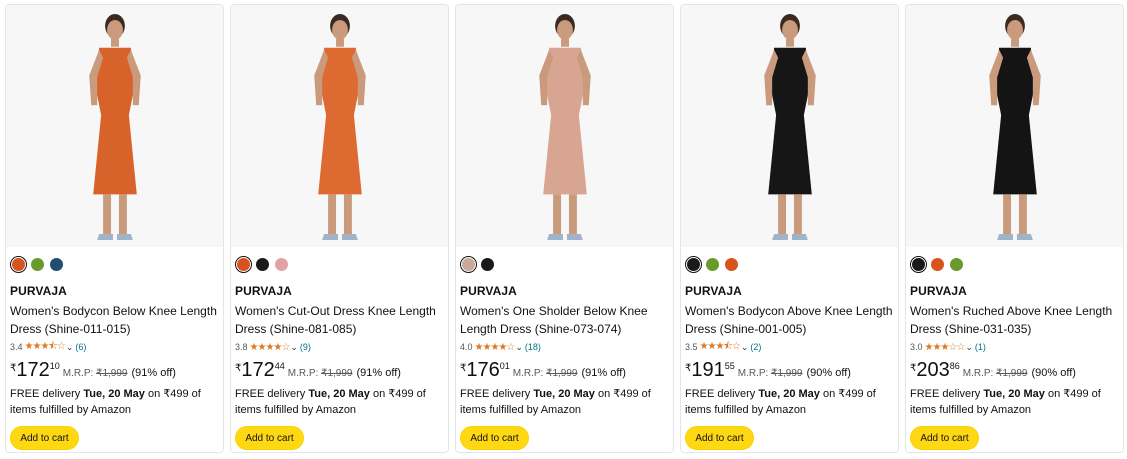  I want to click on price-row: ₹ 203 86 M.R.P: ₹1,999 (90% off), so click(1014, 371).